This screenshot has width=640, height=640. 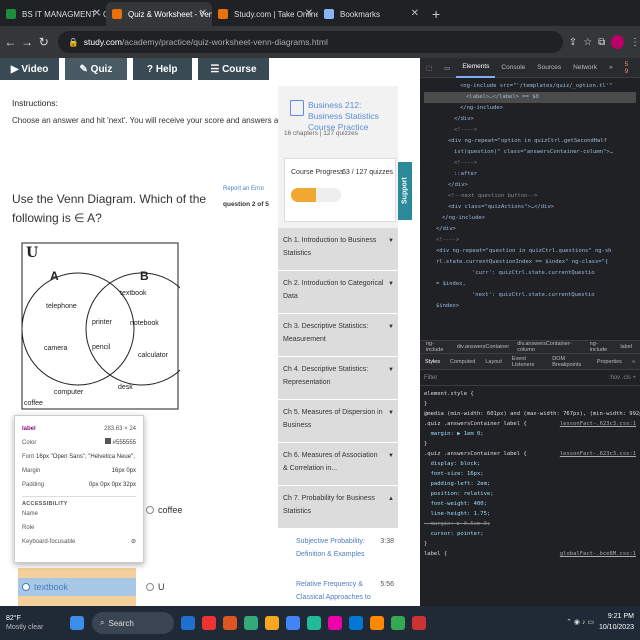 I want to click on share-icon: ⇪, so click(x=573, y=42).